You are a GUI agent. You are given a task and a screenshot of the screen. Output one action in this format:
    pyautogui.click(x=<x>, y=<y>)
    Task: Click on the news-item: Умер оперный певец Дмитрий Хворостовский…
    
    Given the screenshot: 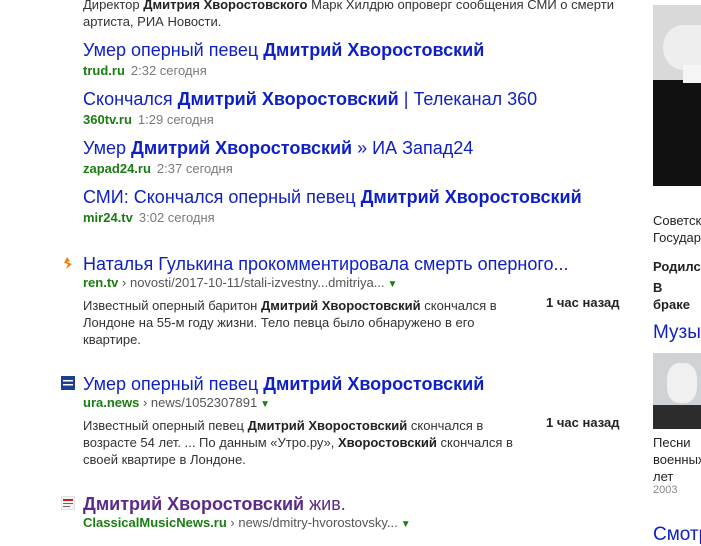 What is the action you would take?
    pyautogui.click(x=283, y=59)
    